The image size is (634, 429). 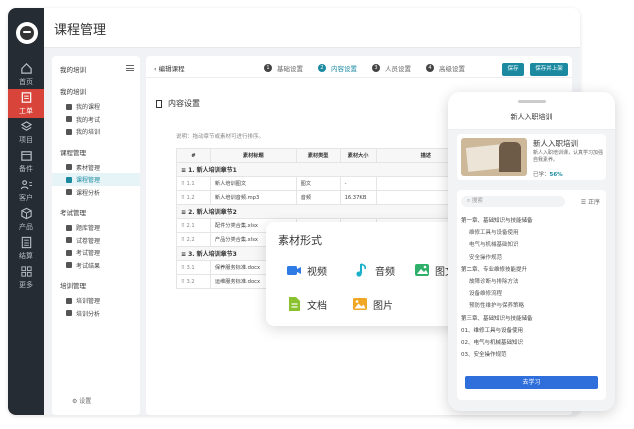 What do you see at coordinates (494, 157) in the screenshot?
I see `course-thumbnail` at bounding box center [494, 157].